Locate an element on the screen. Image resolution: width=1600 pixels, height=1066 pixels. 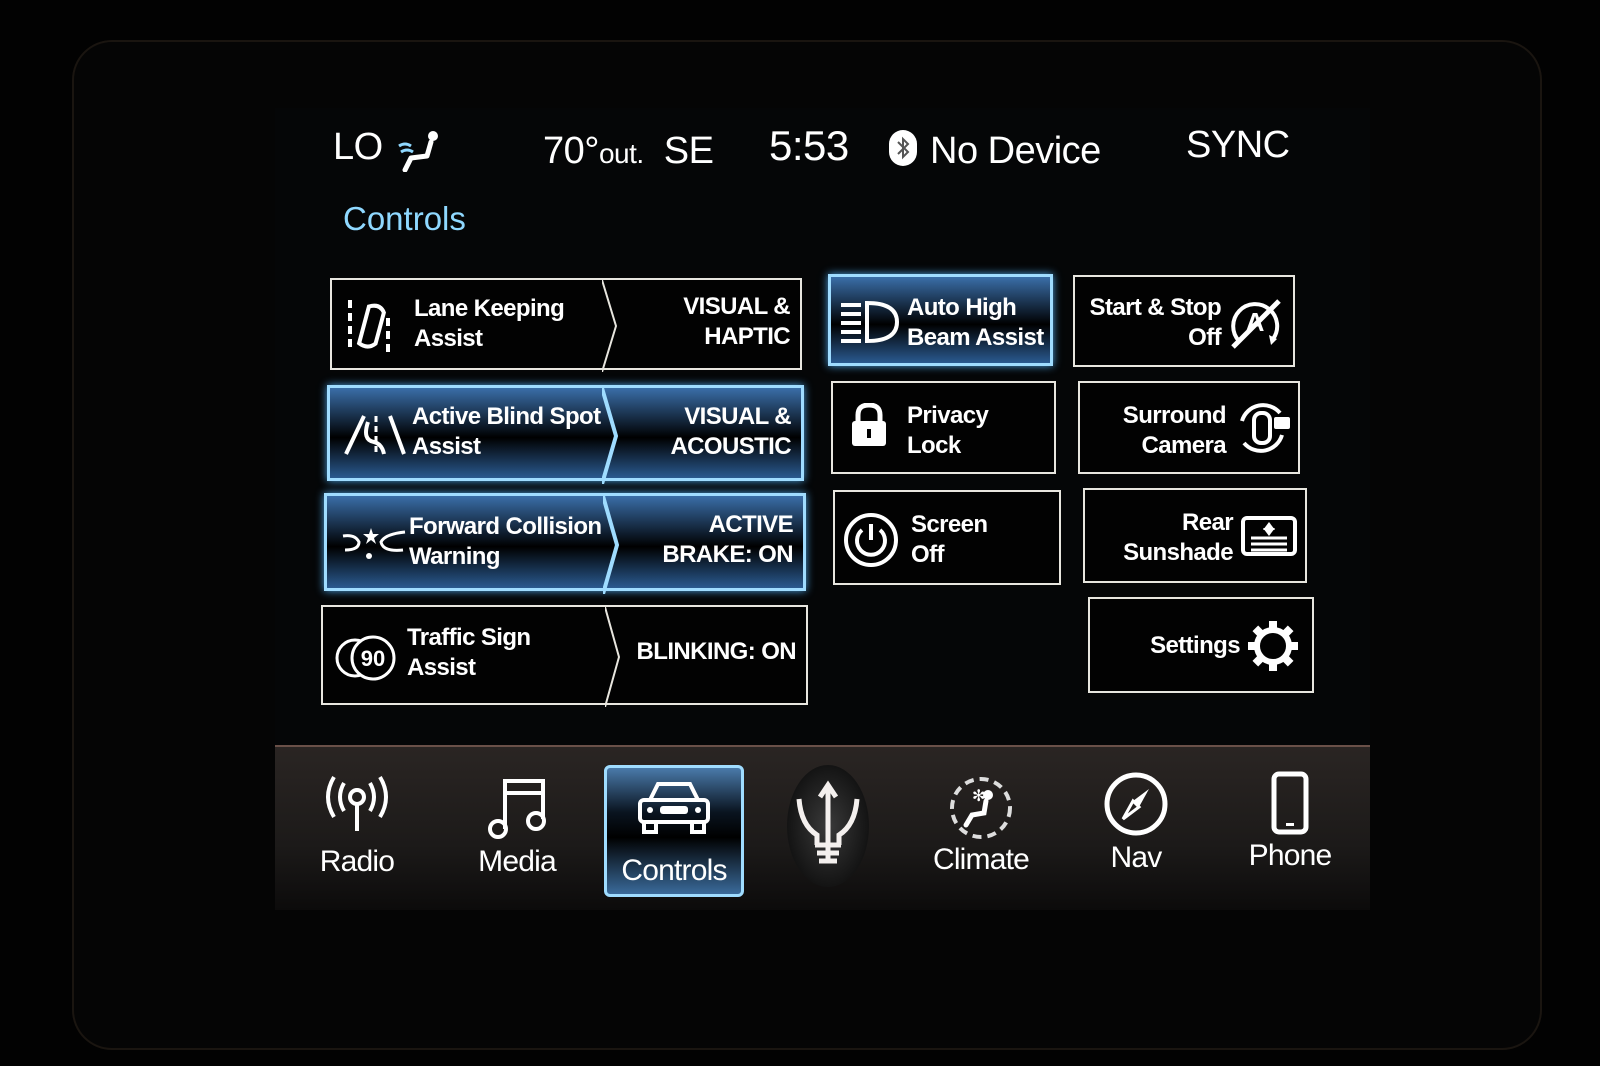
clock: 5:53 is located at coordinates (809, 145).